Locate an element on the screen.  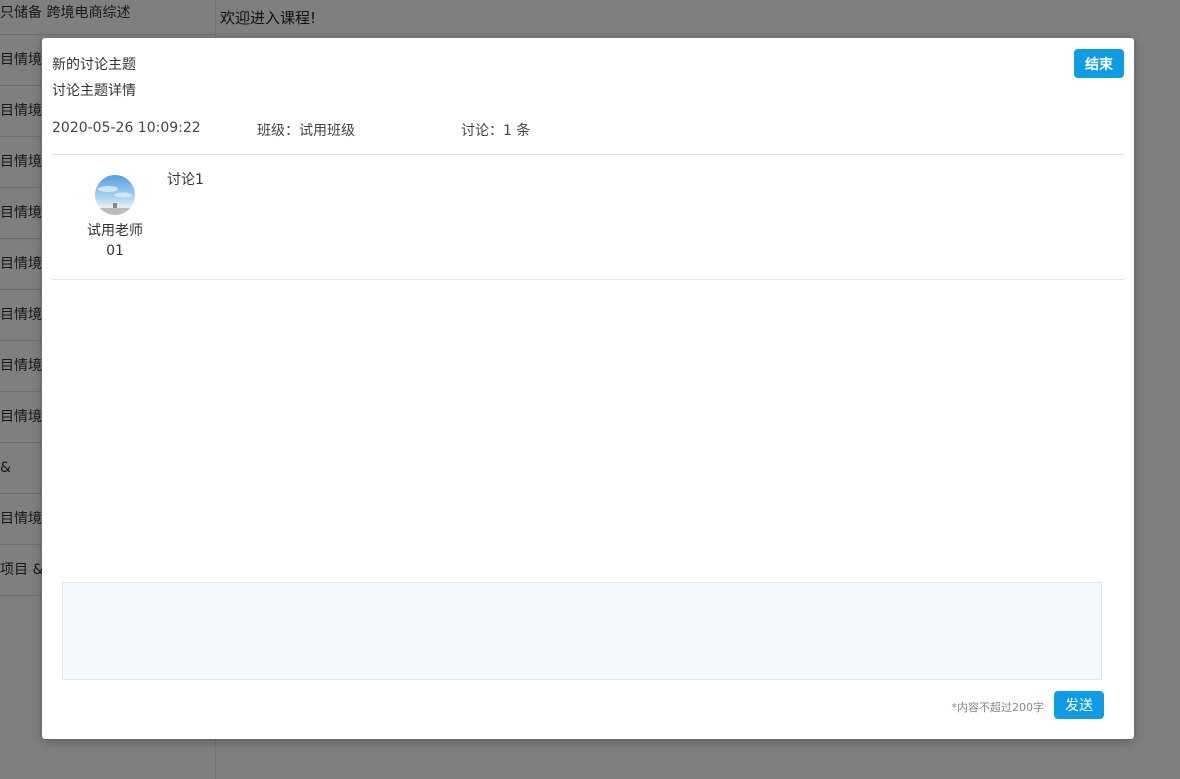
topic-detail: 讨论主题详情 is located at coordinates (94, 91).